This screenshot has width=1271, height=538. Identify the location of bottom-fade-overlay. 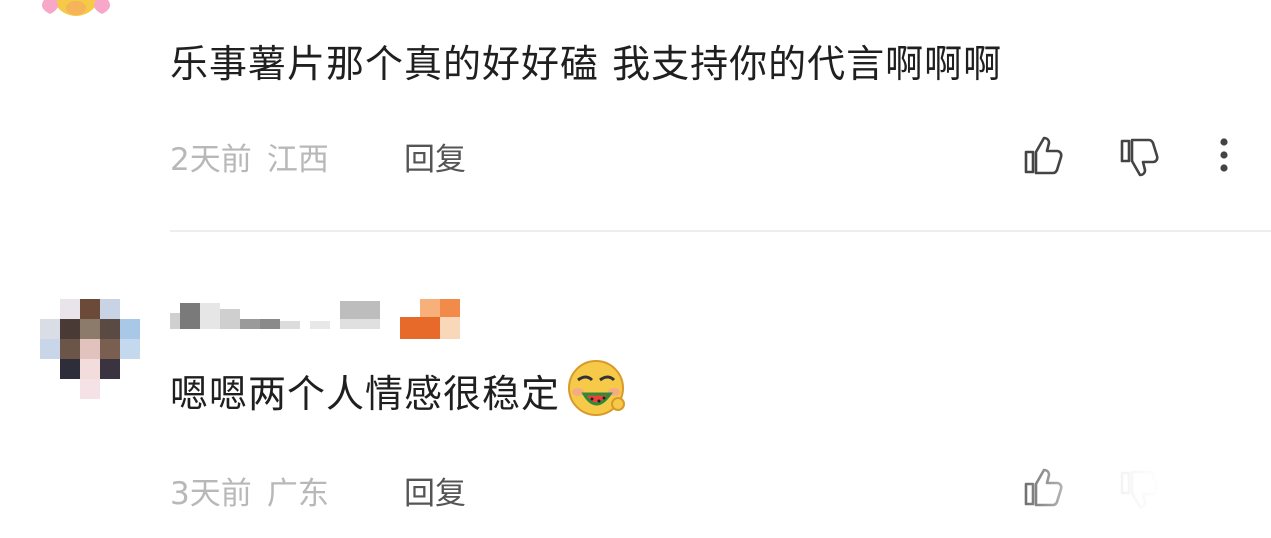
(1135, 496).